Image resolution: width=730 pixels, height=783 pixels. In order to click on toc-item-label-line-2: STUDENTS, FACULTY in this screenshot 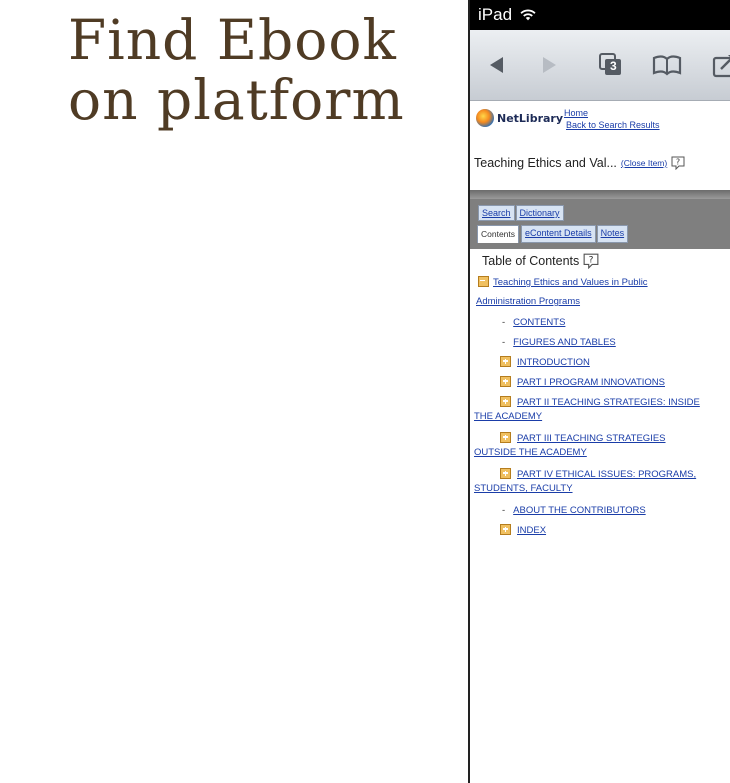, I will do `click(523, 488)`.